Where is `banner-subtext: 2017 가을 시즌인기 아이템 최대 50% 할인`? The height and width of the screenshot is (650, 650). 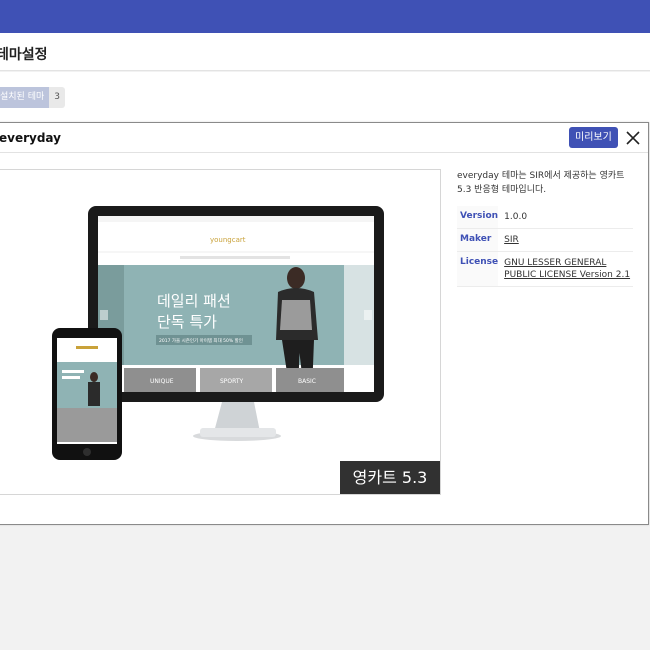
banner-subtext: 2017 가을 시즌인기 아이템 최대 50% 할인 is located at coordinates (201, 340).